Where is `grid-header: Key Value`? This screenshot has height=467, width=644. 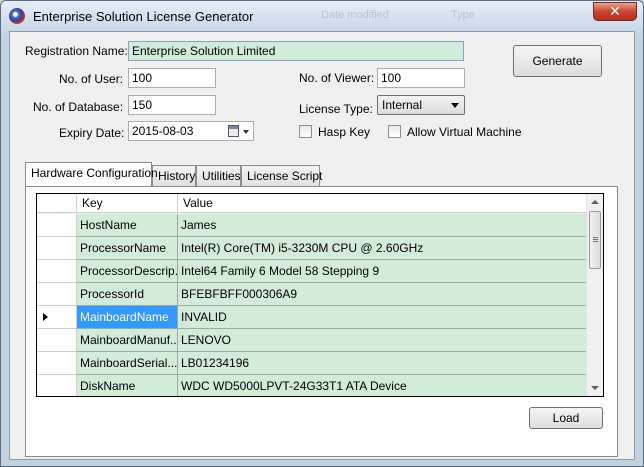
grid-header: Key Value is located at coordinates (312, 203).